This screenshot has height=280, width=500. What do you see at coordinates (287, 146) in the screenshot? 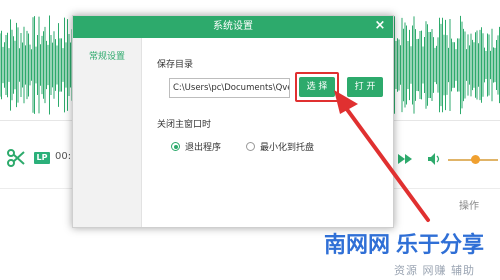
I see `radio-minimize-to-tray-label: 最小化到托盘` at bounding box center [287, 146].